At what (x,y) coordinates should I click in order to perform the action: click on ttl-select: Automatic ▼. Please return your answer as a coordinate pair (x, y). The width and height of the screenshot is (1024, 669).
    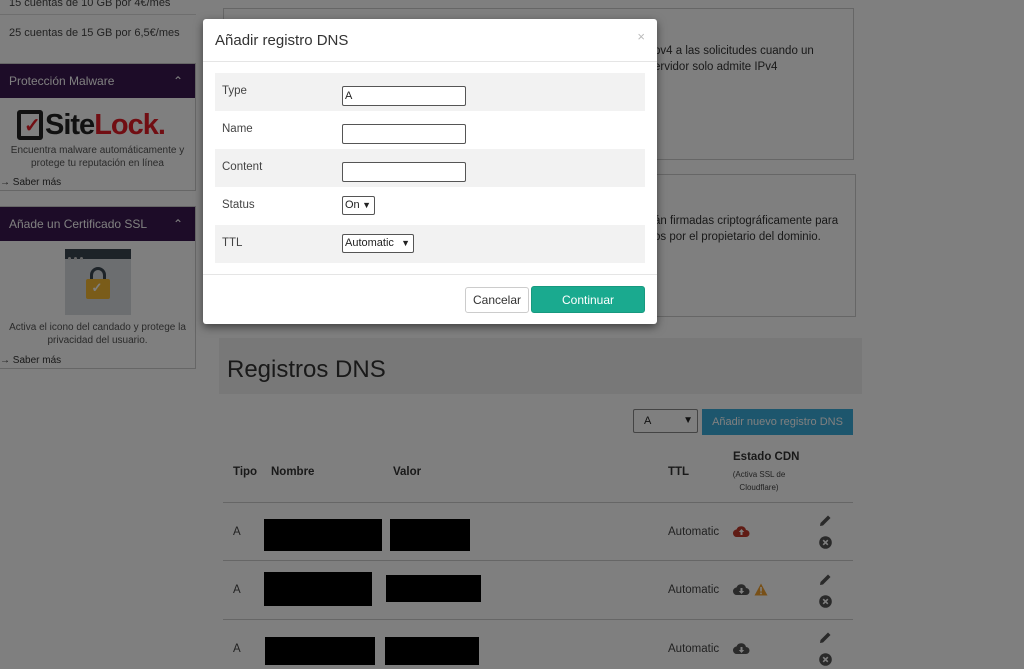
    Looking at the image, I should click on (378, 243).